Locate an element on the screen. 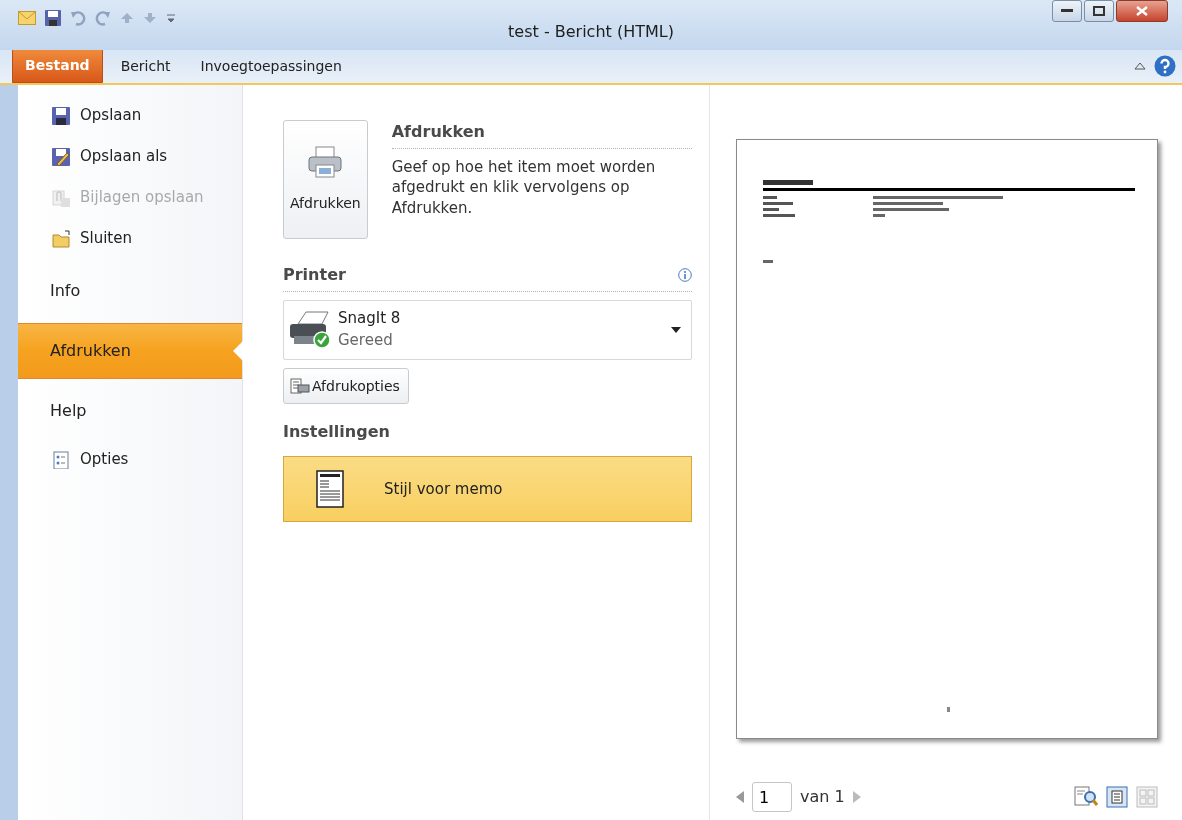  customize-icon is located at coordinates (171, 18).